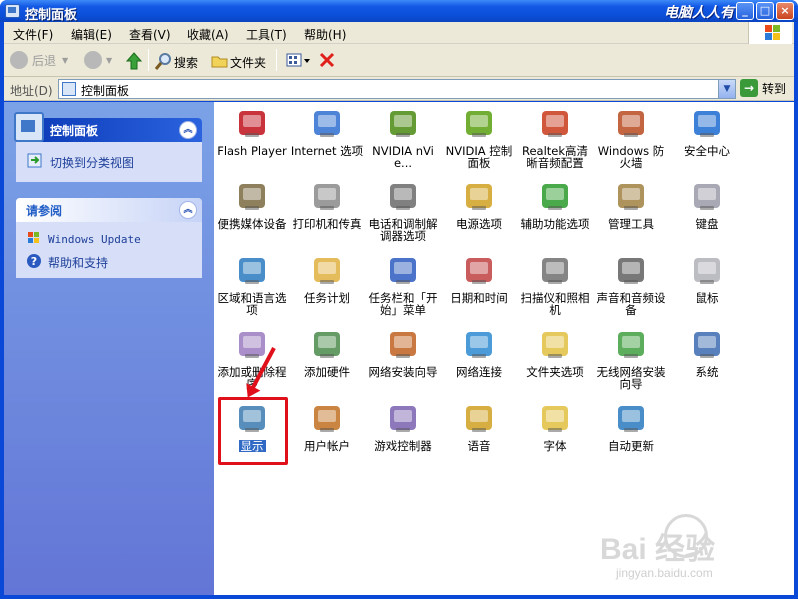 This screenshot has height=599, width=798. I want to click on folder-icon, so click(220, 62).